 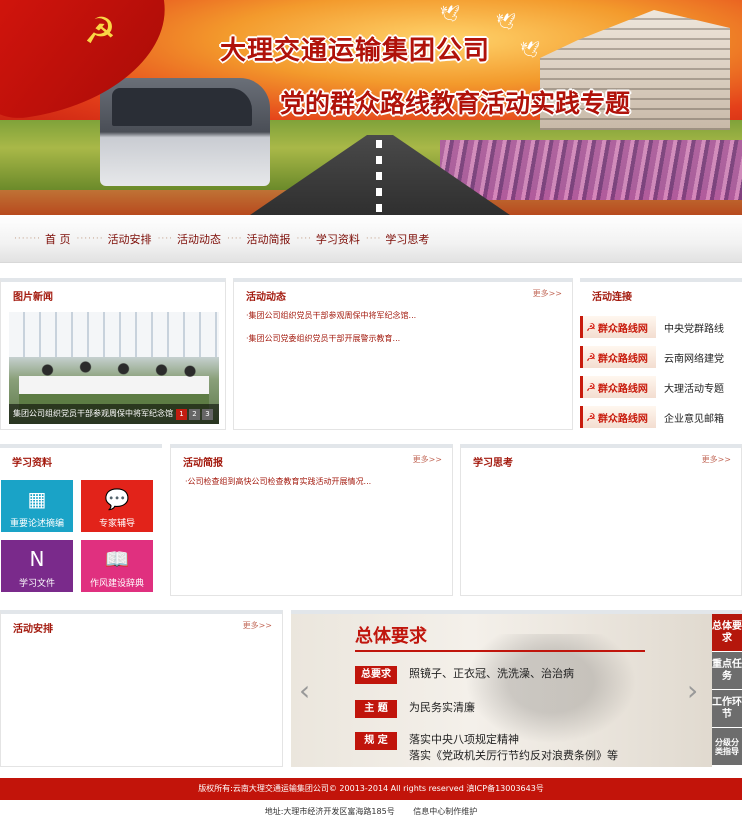 What do you see at coordinates (32, 463) in the screenshot?
I see `panel-title: 学习资料` at bounding box center [32, 463].